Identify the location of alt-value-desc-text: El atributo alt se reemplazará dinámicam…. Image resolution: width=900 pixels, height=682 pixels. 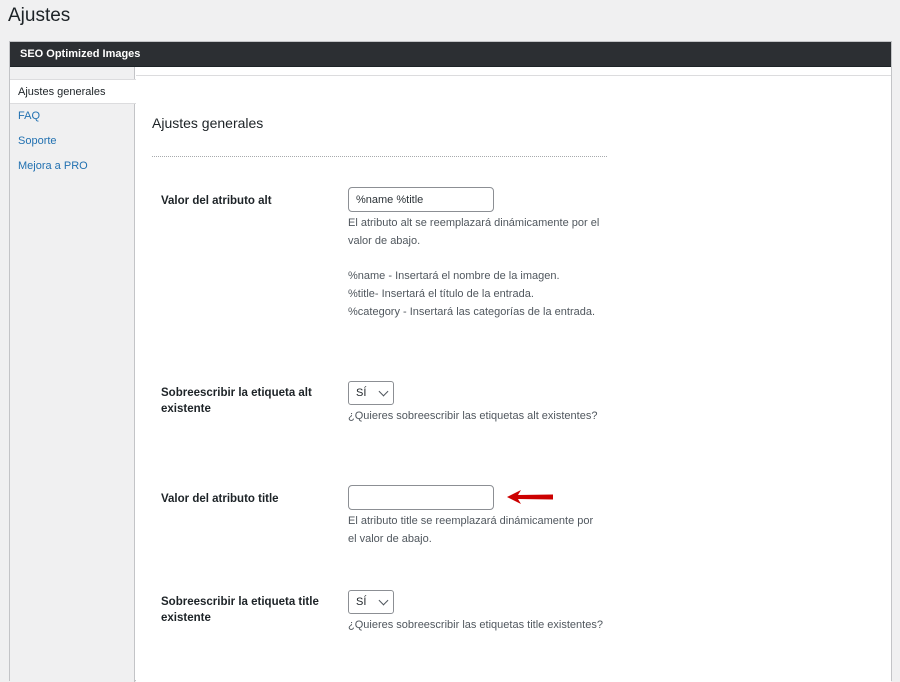
(474, 232).